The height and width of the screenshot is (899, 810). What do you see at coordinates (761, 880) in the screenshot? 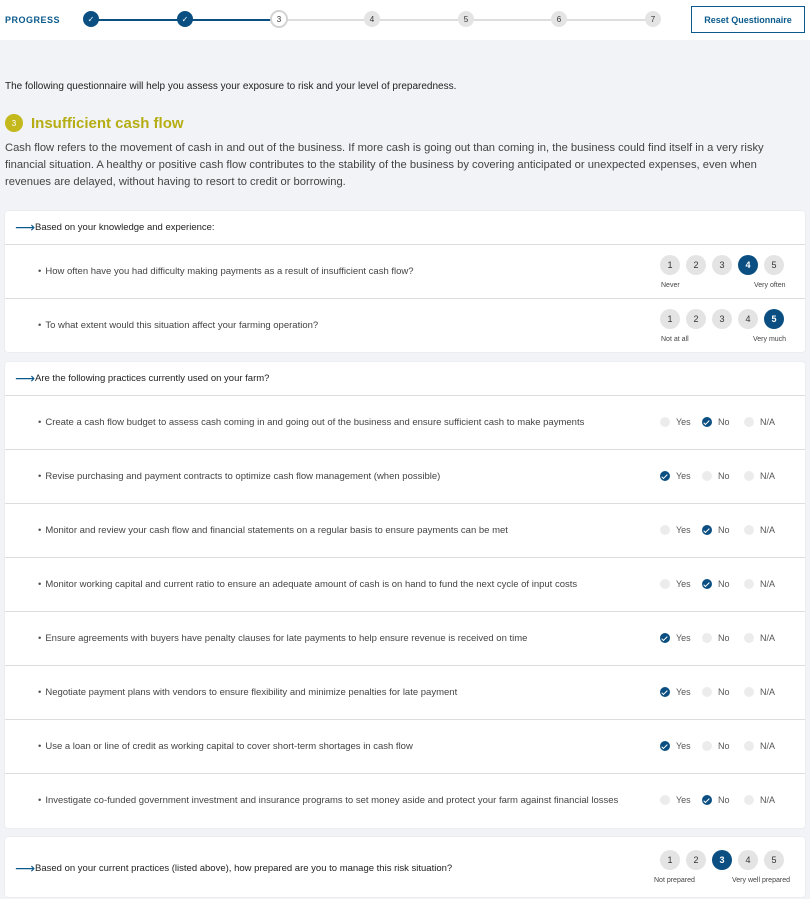
I see `scale-high-label: Very well prepared` at bounding box center [761, 880].